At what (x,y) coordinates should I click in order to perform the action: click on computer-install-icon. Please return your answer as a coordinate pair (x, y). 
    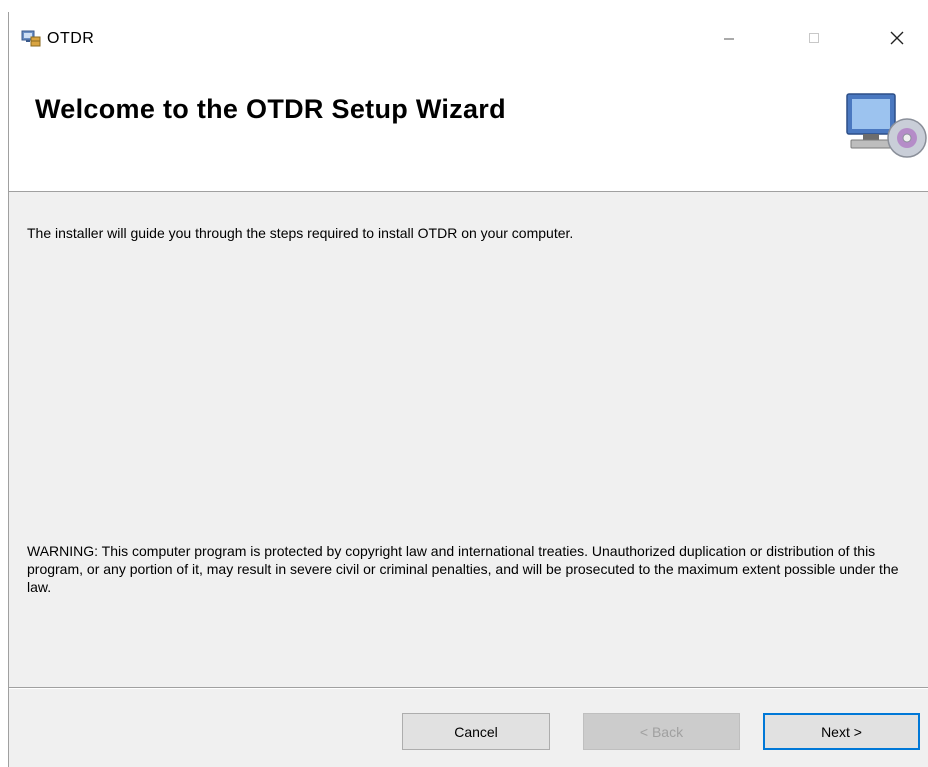
    Looking at the image, I should click on (886, 125).